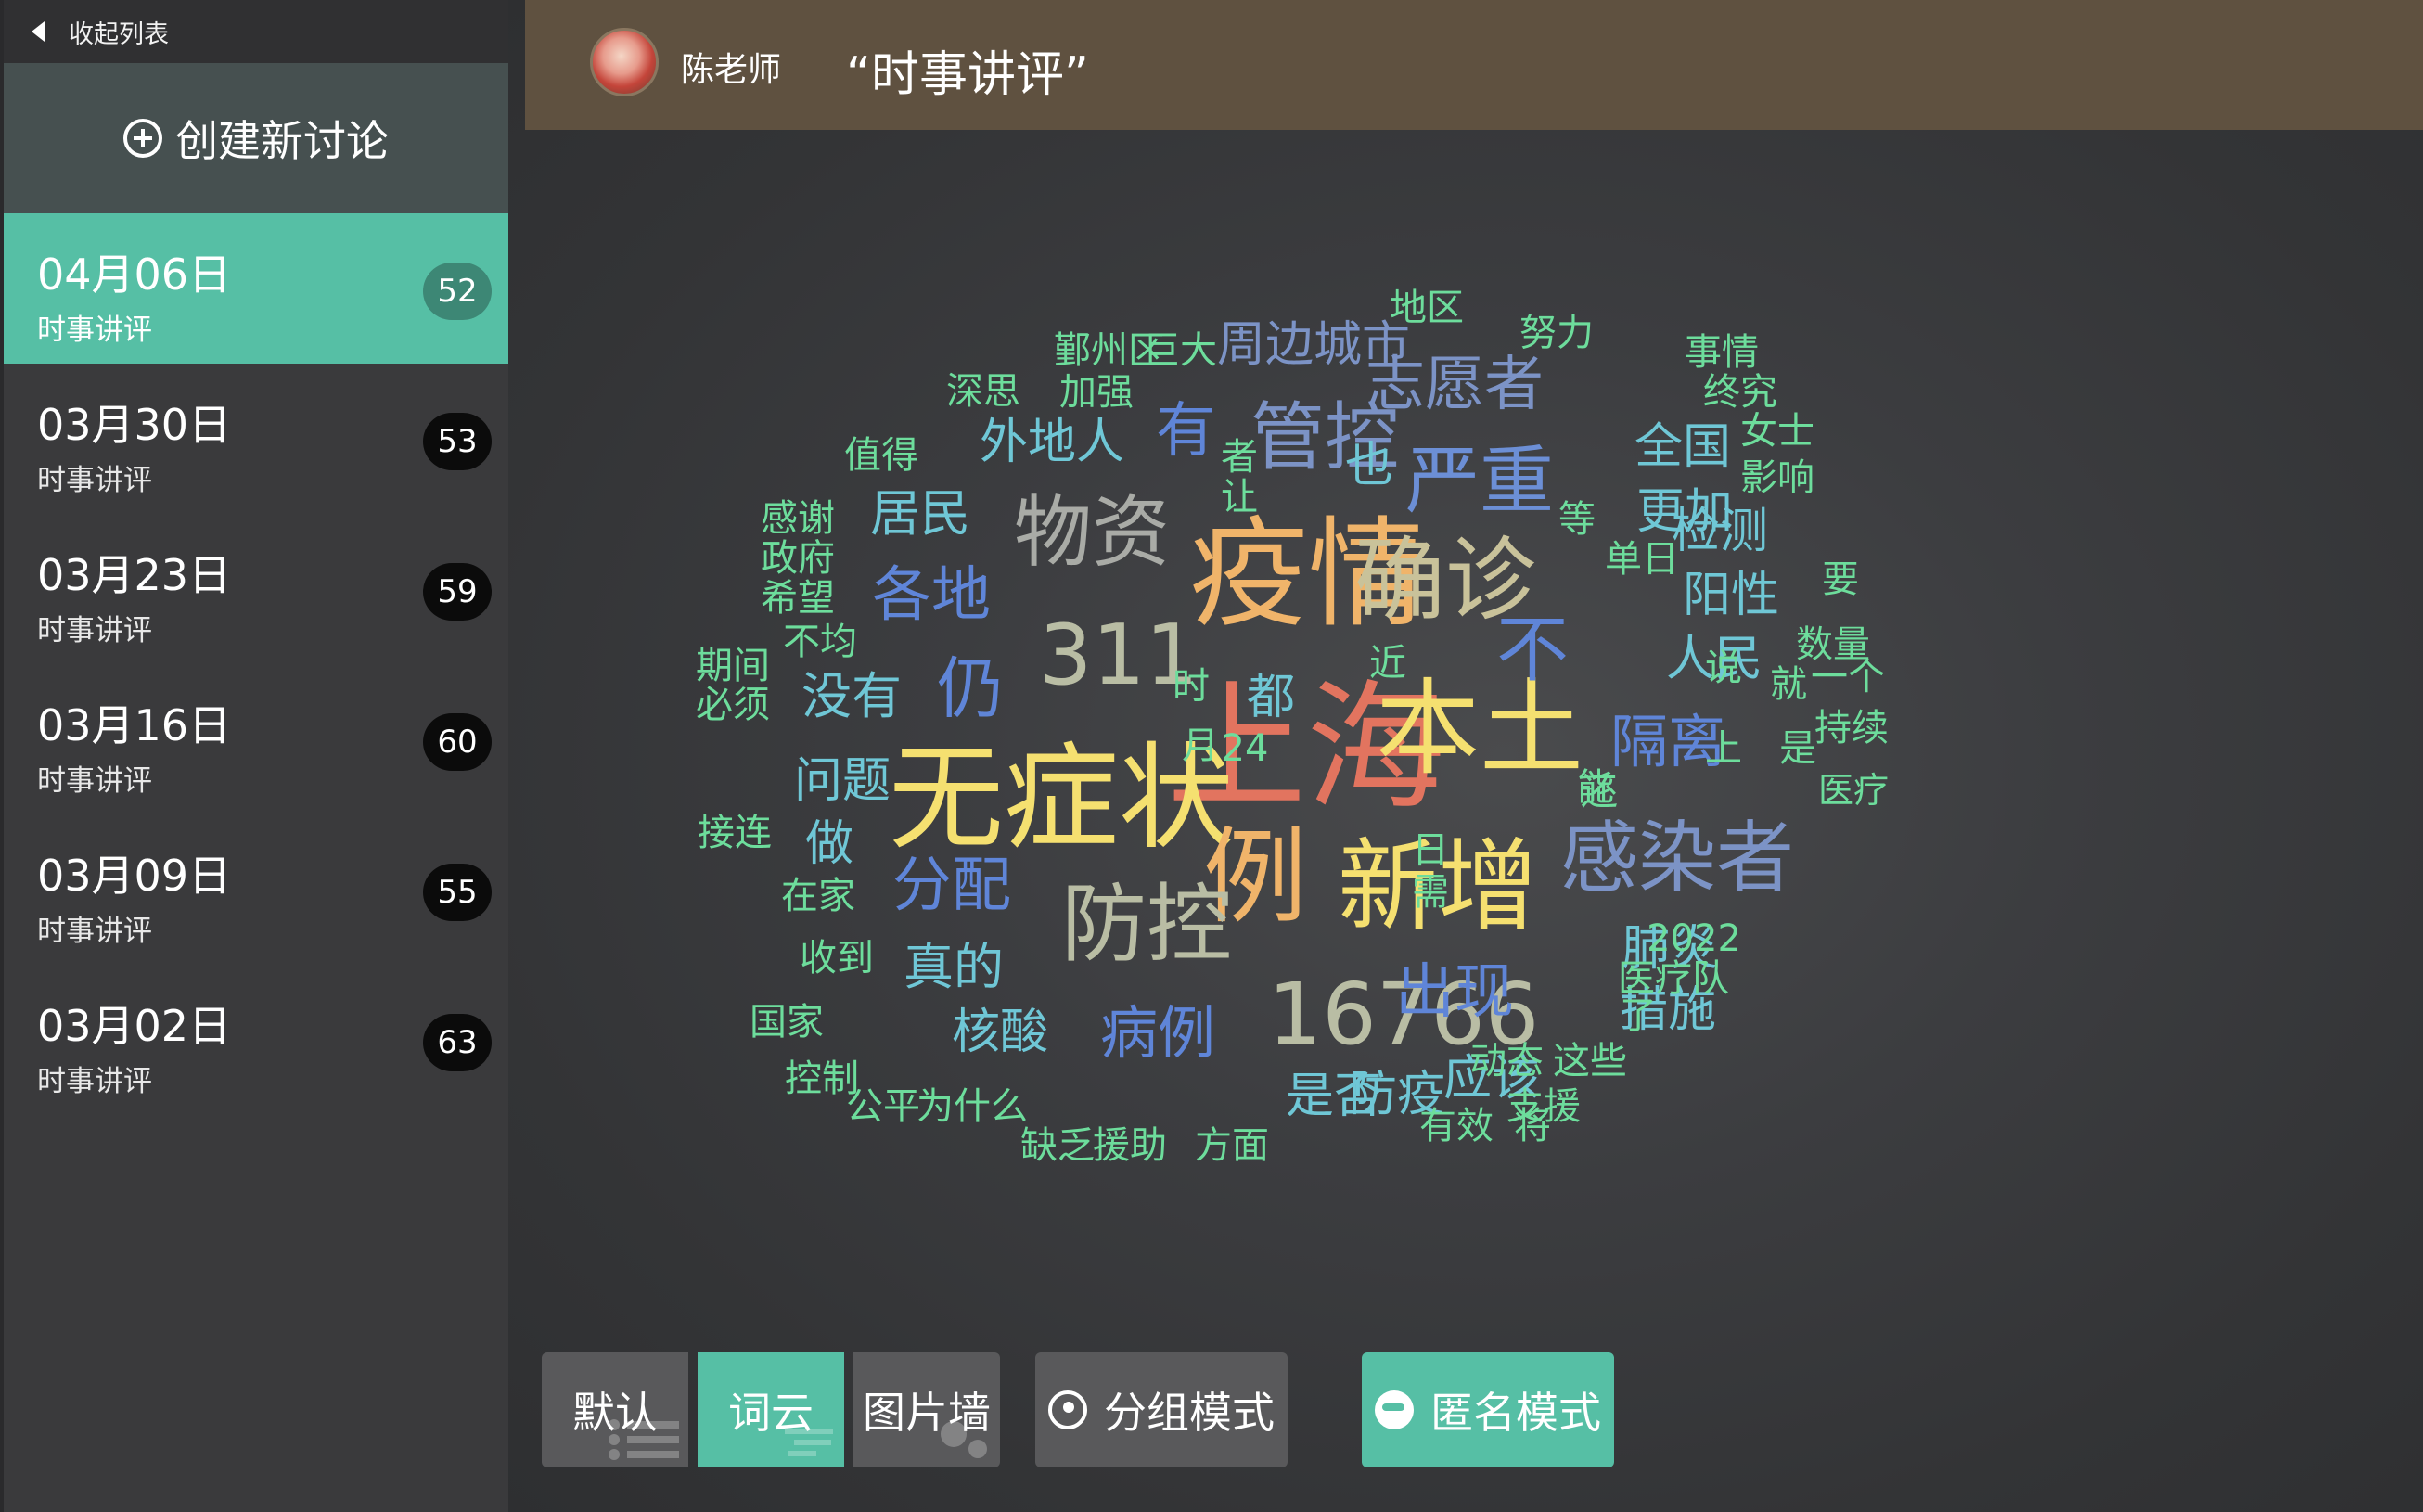 This screenshot has height=1512, width=2423. Describe the element at coordinates (624, 62) in the screenshot. I see `teacher-avatar` at that location.